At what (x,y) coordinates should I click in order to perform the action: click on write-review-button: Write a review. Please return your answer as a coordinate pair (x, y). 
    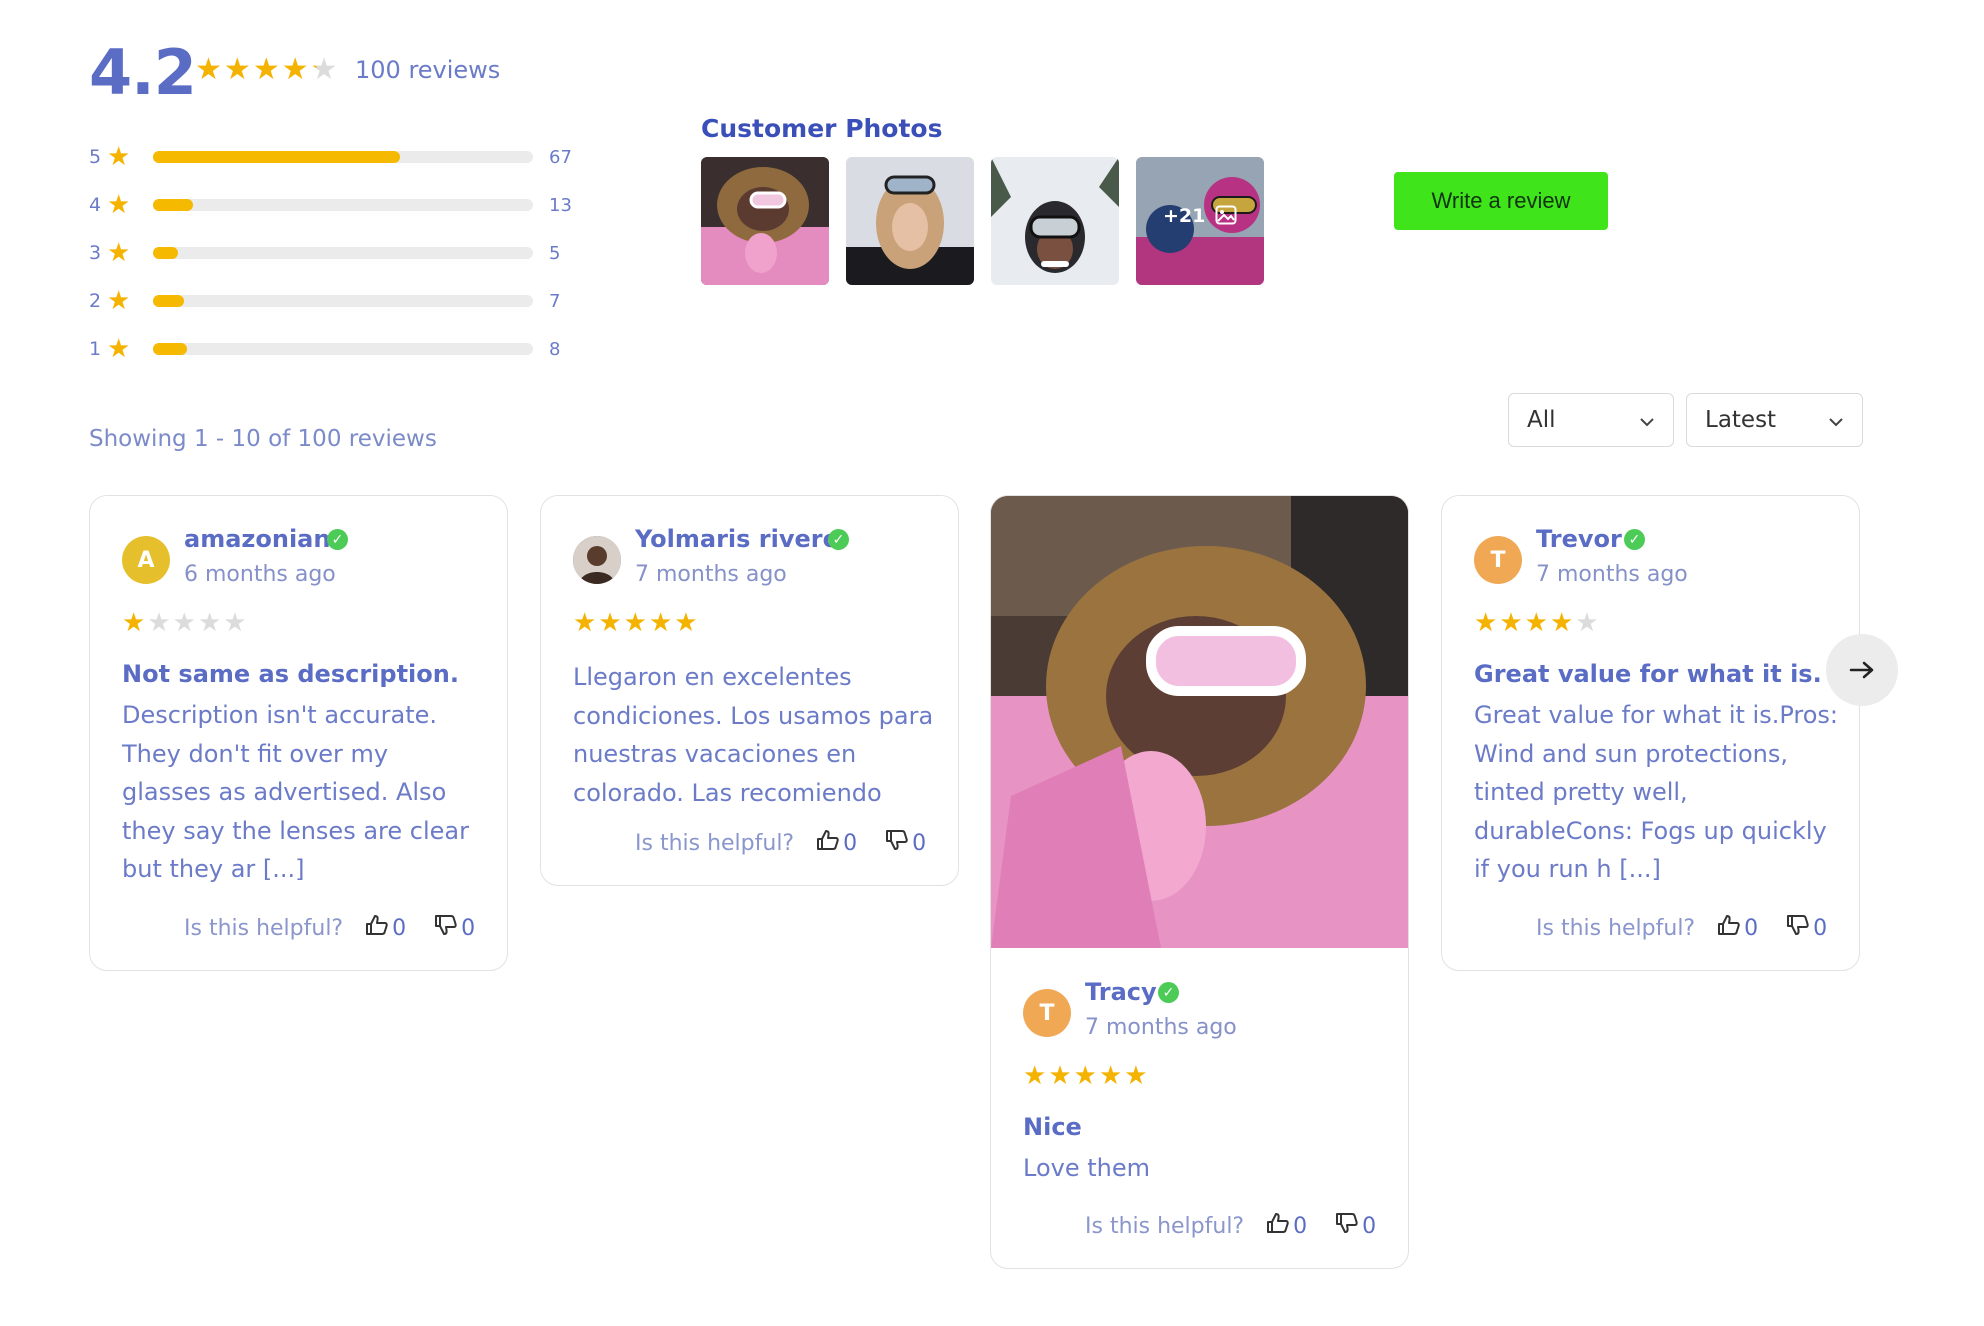
    Looking at the image, I should click on (1501, 201).